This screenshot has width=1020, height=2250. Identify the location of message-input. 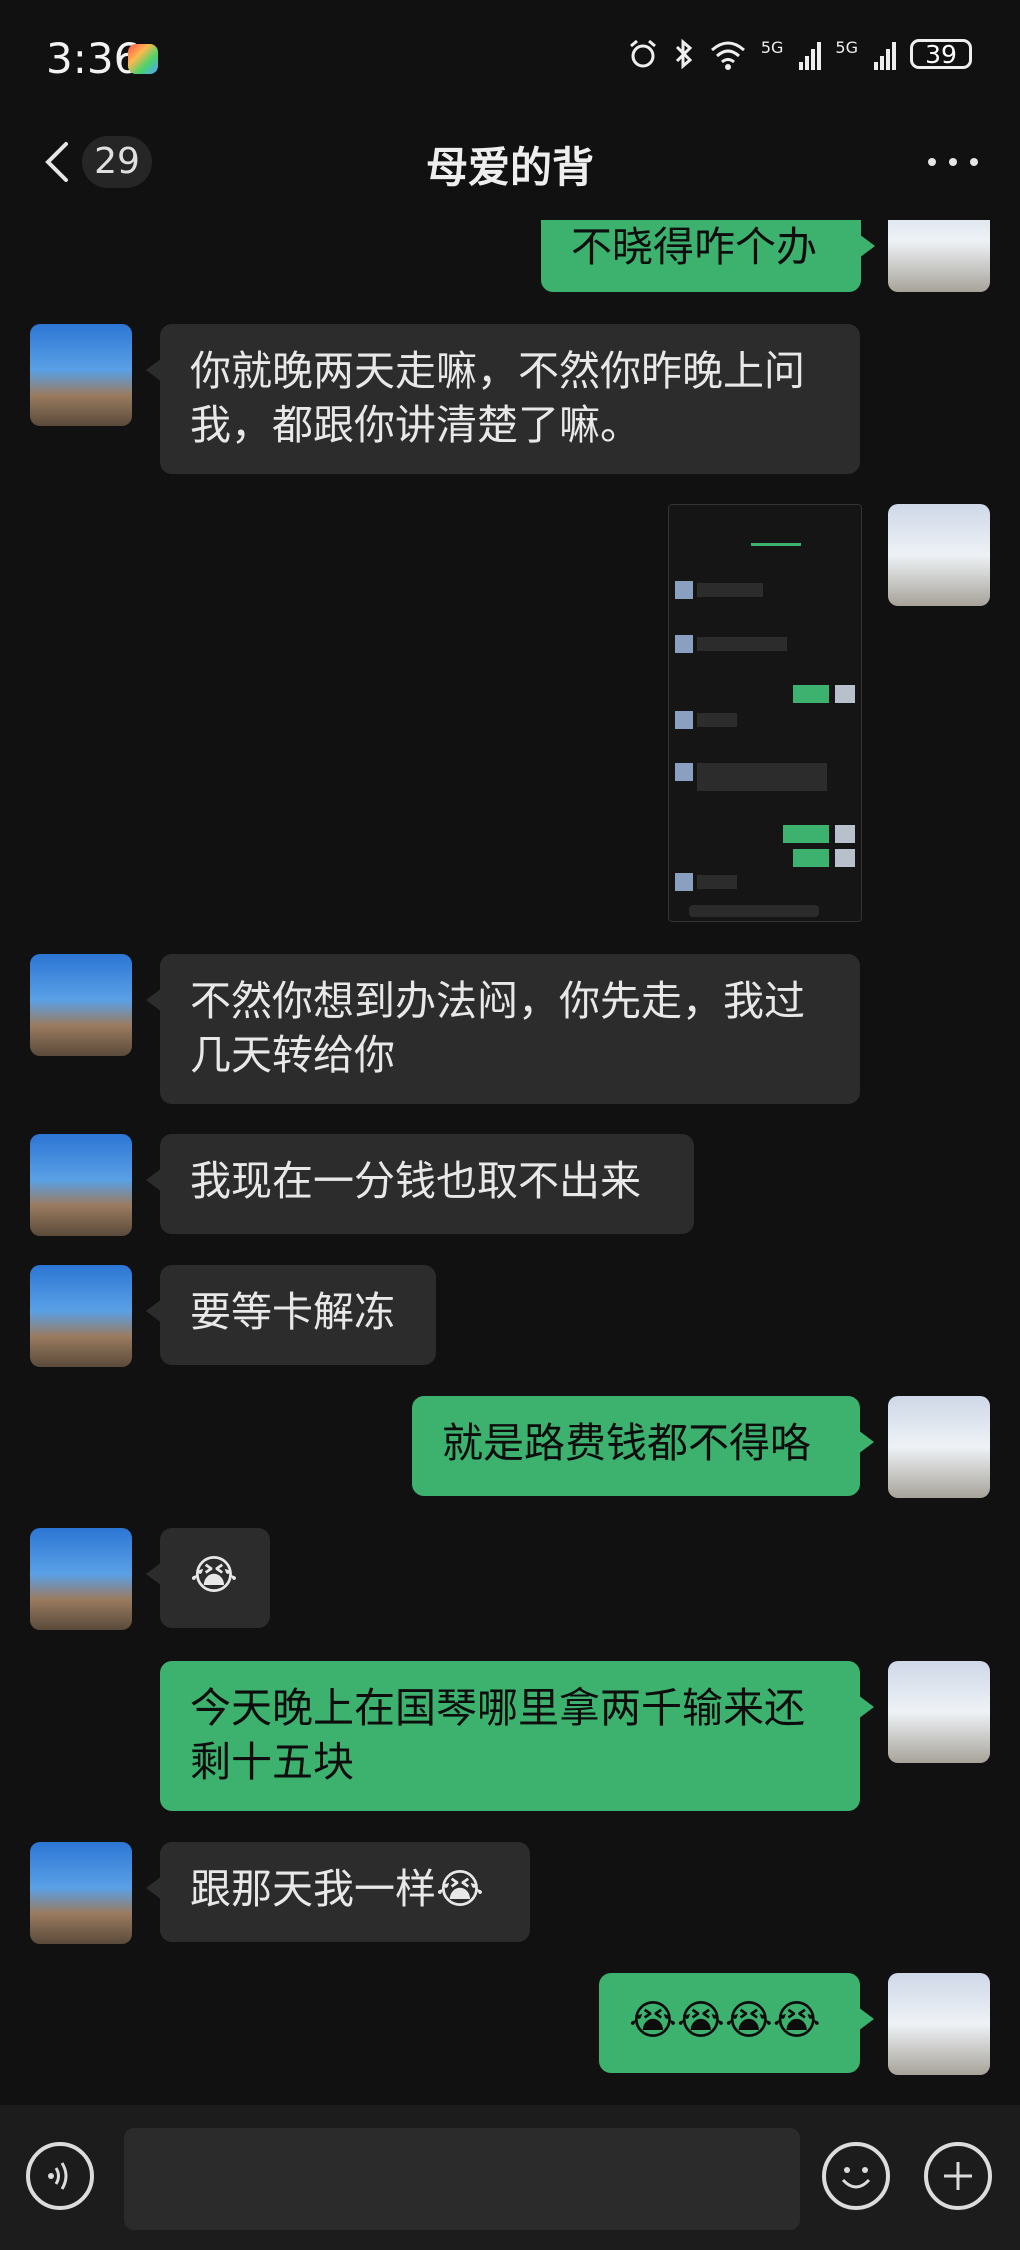
(462, 2179).